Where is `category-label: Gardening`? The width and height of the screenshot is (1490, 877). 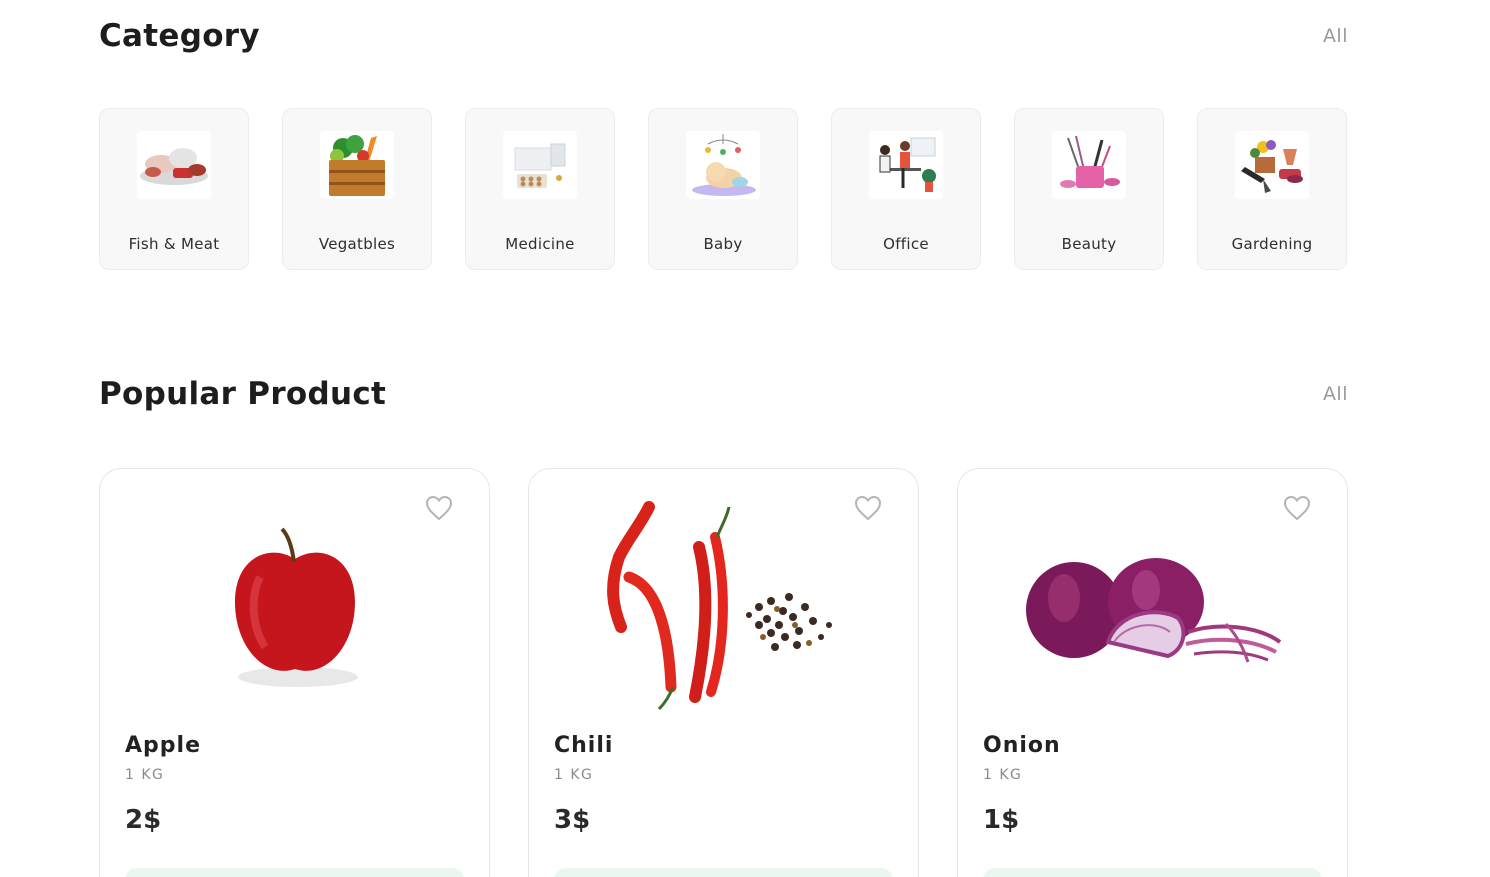 category-label: Gardening is located at coordinates (1272, 244).